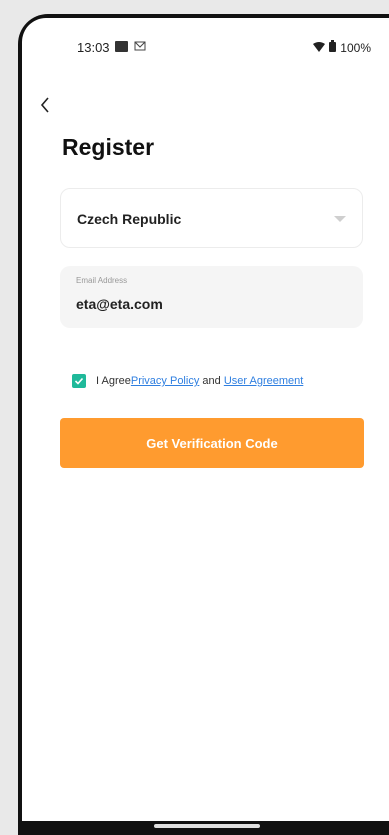 The height and width of the screenshot is (835, 389). Describe the element at coordinates (119, 304) in the screenshot. I see `email-value: eta@eta.com` at that location.